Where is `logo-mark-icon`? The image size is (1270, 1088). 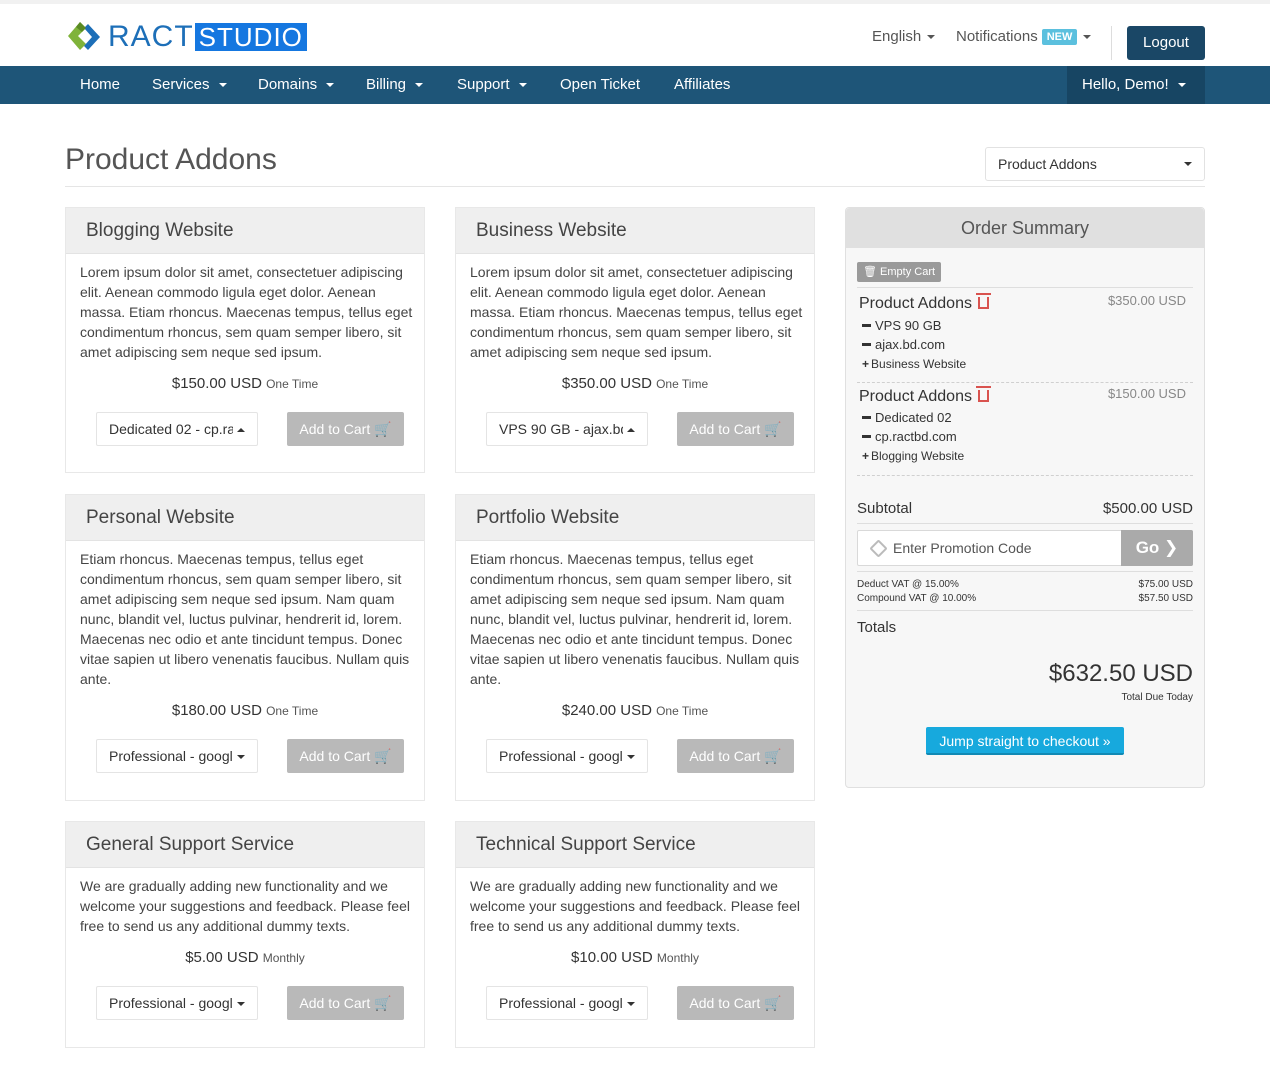
logo-mark-icon is located at coordinates (84, 36).